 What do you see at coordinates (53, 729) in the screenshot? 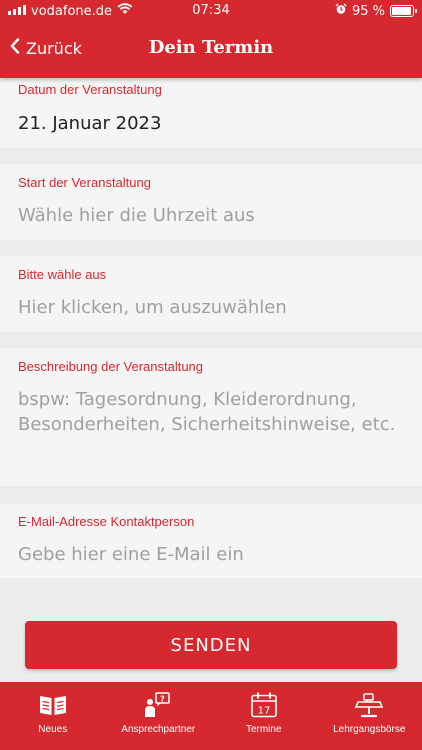
I see `tab-label-neues: Neues` at bounding box center [53, 729].